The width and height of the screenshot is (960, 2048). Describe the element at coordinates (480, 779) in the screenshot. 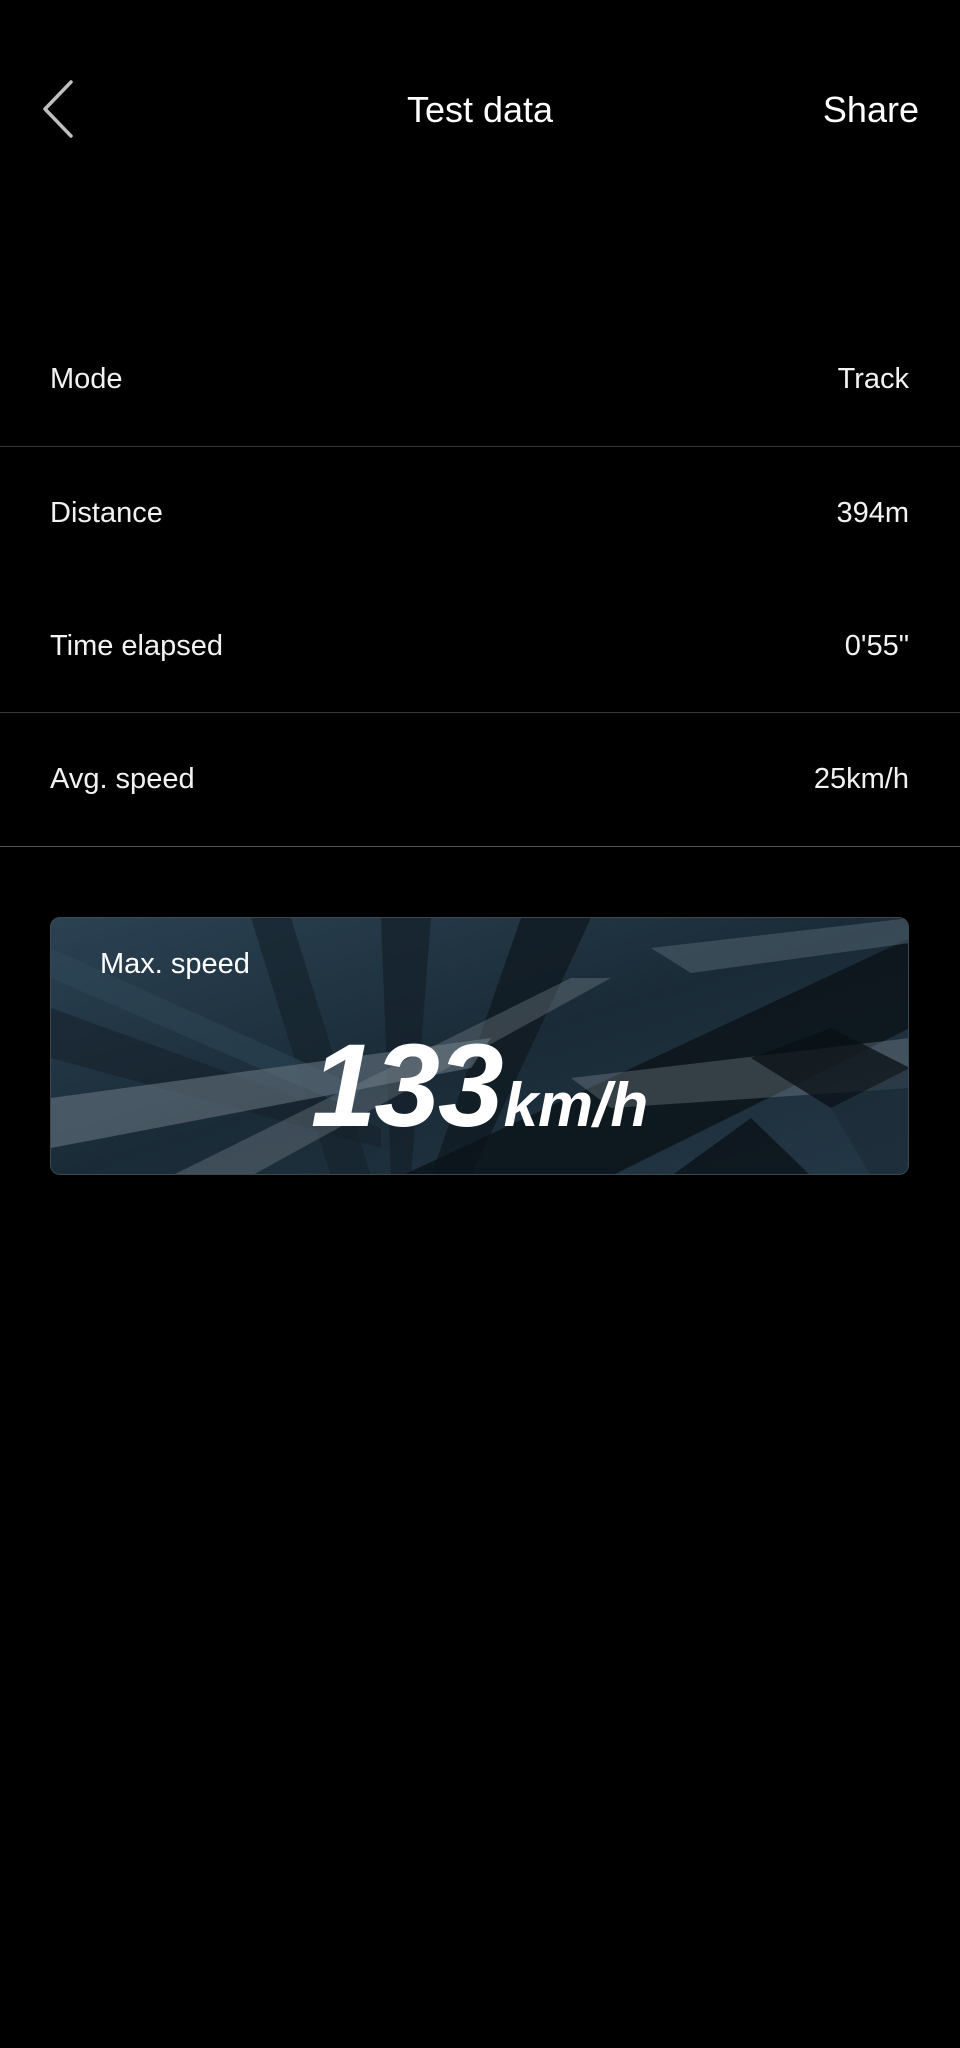

I see `stat-row-avg-speed: Avg. speed 25km/h` at that location.